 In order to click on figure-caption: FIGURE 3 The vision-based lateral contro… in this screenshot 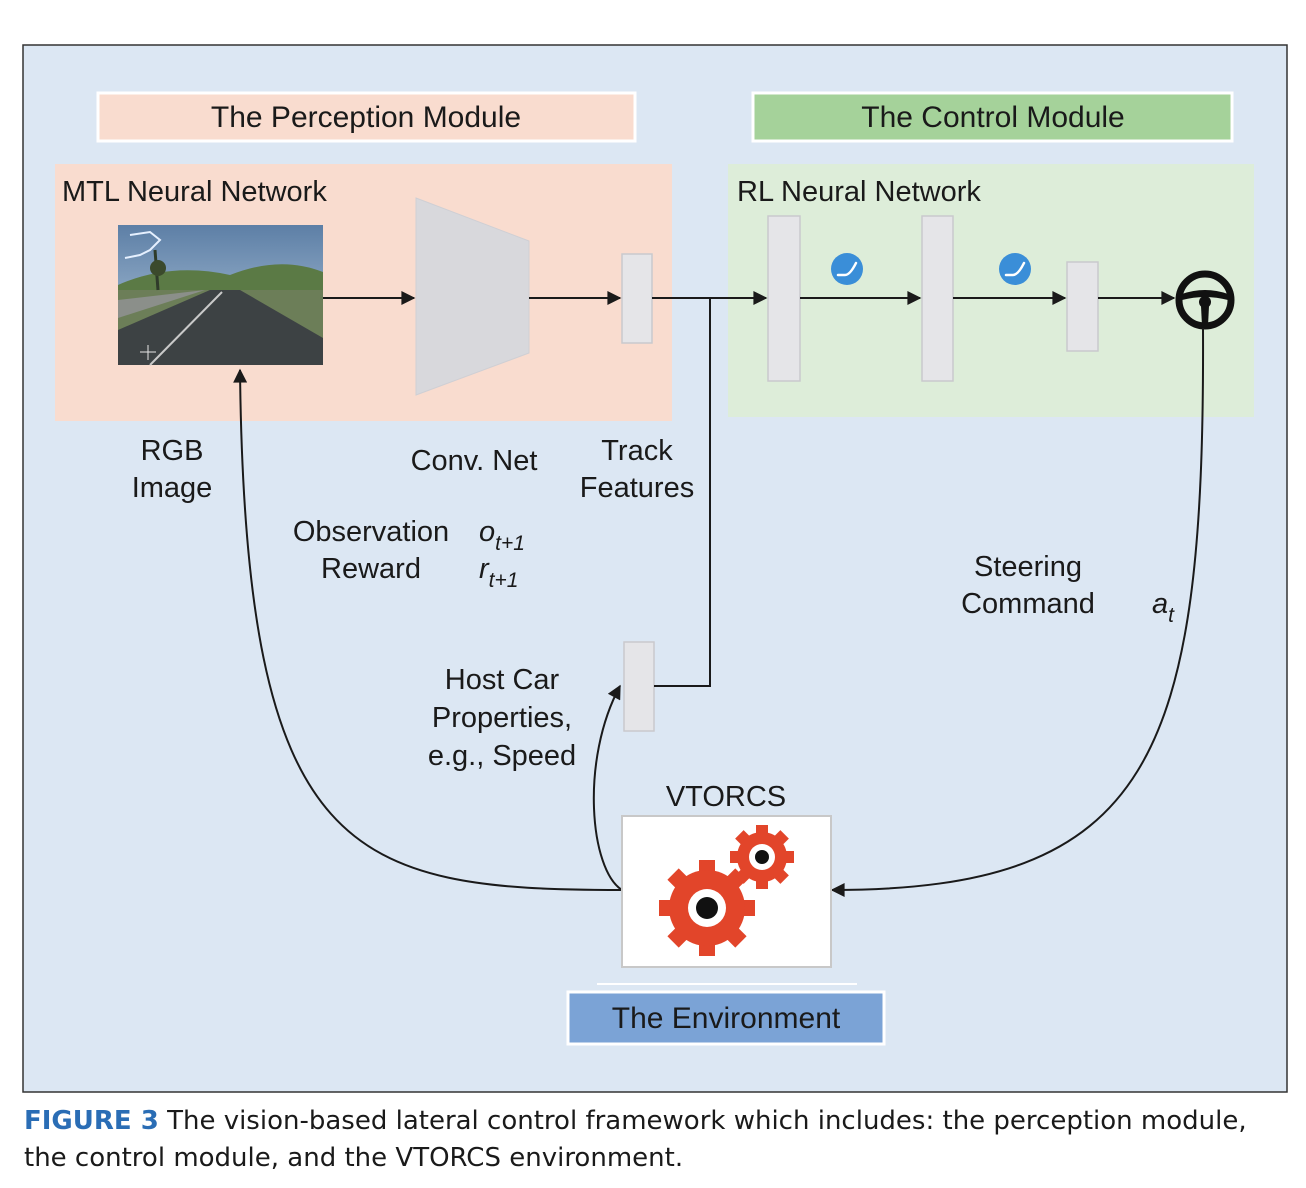, I will do `click(655, 1140)`.